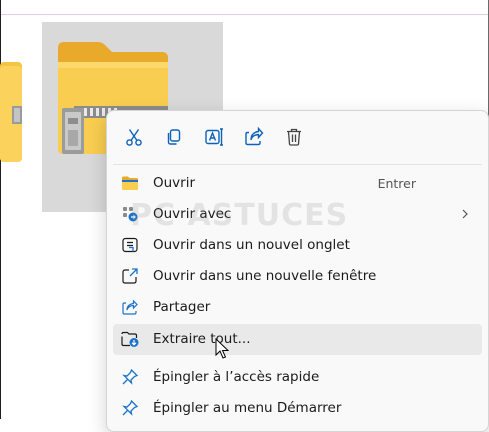 The height and width of the screenshot is (432, 489). I want to click on menu-item-label: Épingler à l’accès rapide, so click(236, 377).